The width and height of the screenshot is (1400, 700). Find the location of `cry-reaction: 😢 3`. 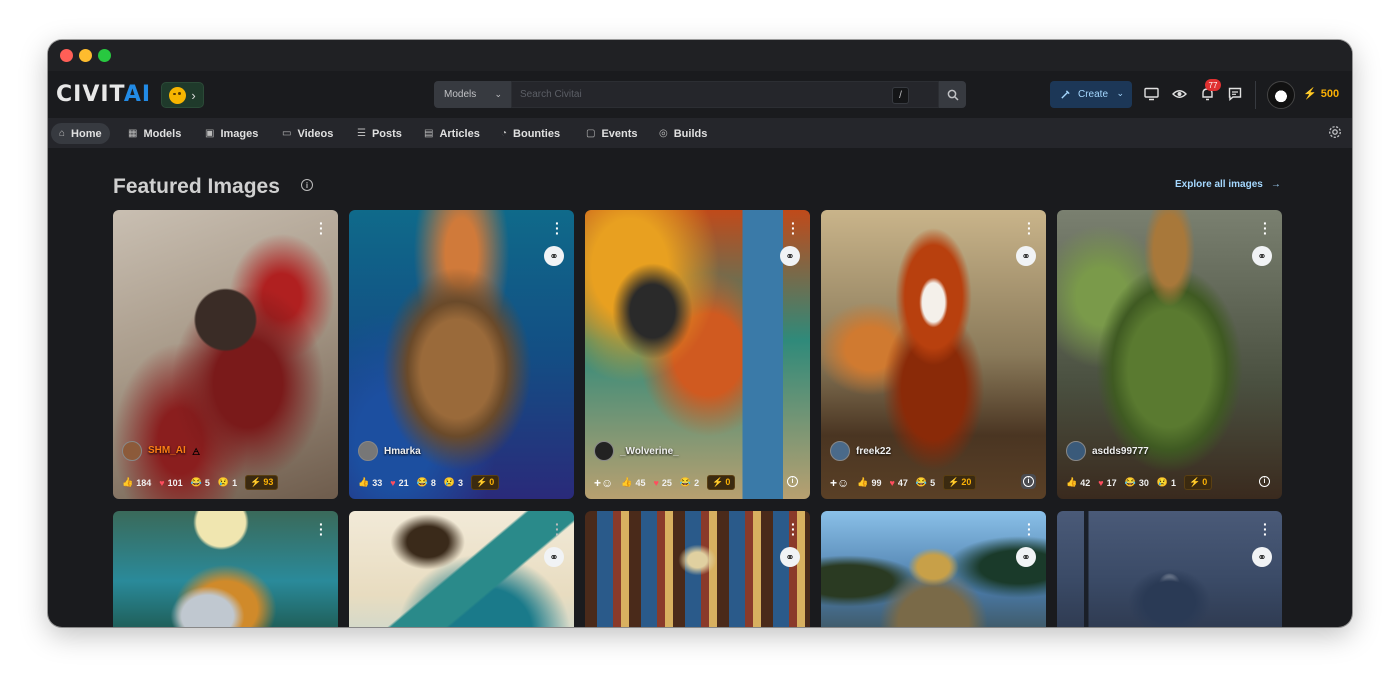

cry-reaction: 😢 3 is located at coordinates (453, 482).